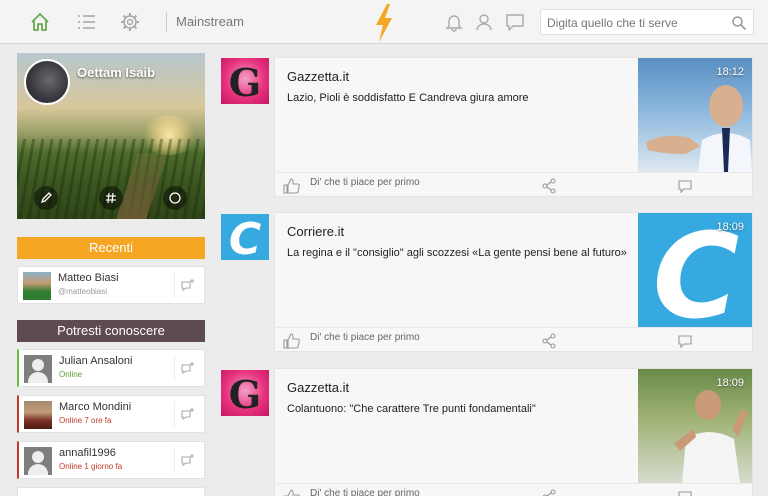  Describe the element at coordinates (695, 270) in the screenshot. I see `card-photo: C 18:09` at that location.